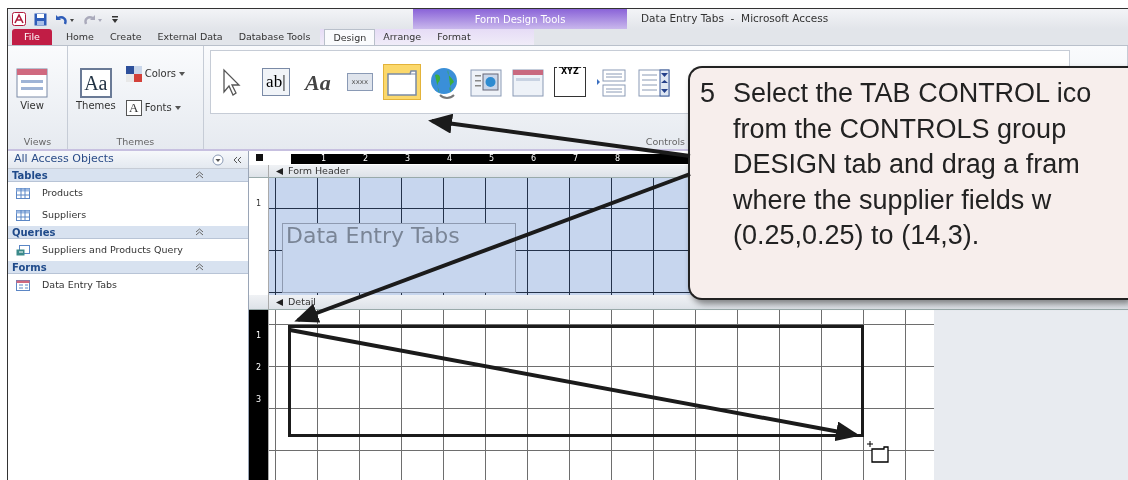  What do you see at coordinates (878, 452) in the screenshot?
I see `folder-cursor-icon` at bounding box center [878, 452].